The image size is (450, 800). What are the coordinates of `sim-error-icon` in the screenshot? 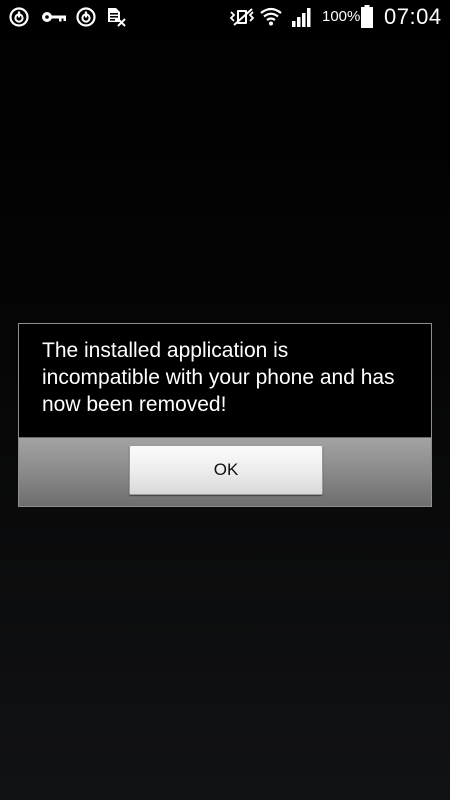 It's located at (117, 17).